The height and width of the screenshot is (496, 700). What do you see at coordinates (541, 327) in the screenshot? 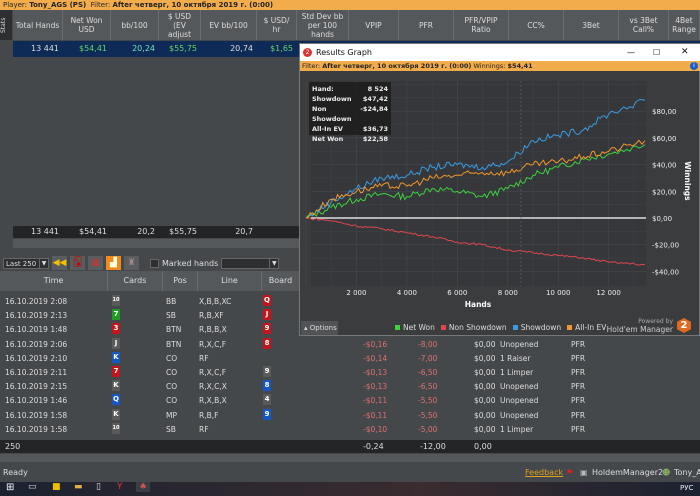
I see `legend-label: Showdown` at bounding box center [541, 327].